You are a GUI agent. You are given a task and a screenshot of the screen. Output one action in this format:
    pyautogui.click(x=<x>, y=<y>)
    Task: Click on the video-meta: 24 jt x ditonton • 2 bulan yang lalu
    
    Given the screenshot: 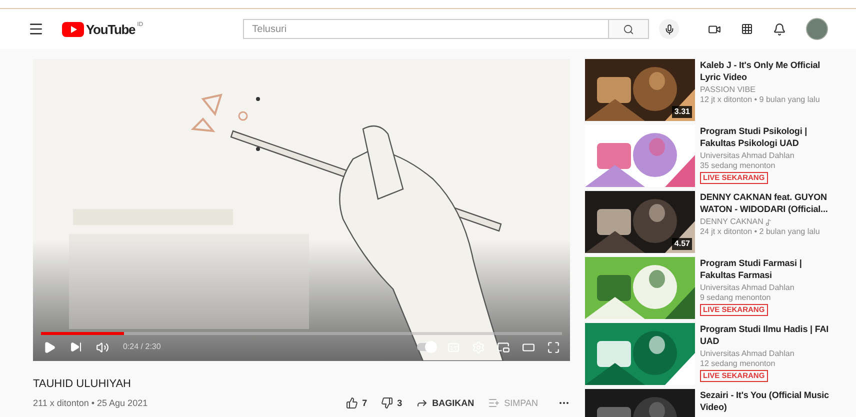 What is the action you would take?
    pyautogui.click(x=760, y=232)
    